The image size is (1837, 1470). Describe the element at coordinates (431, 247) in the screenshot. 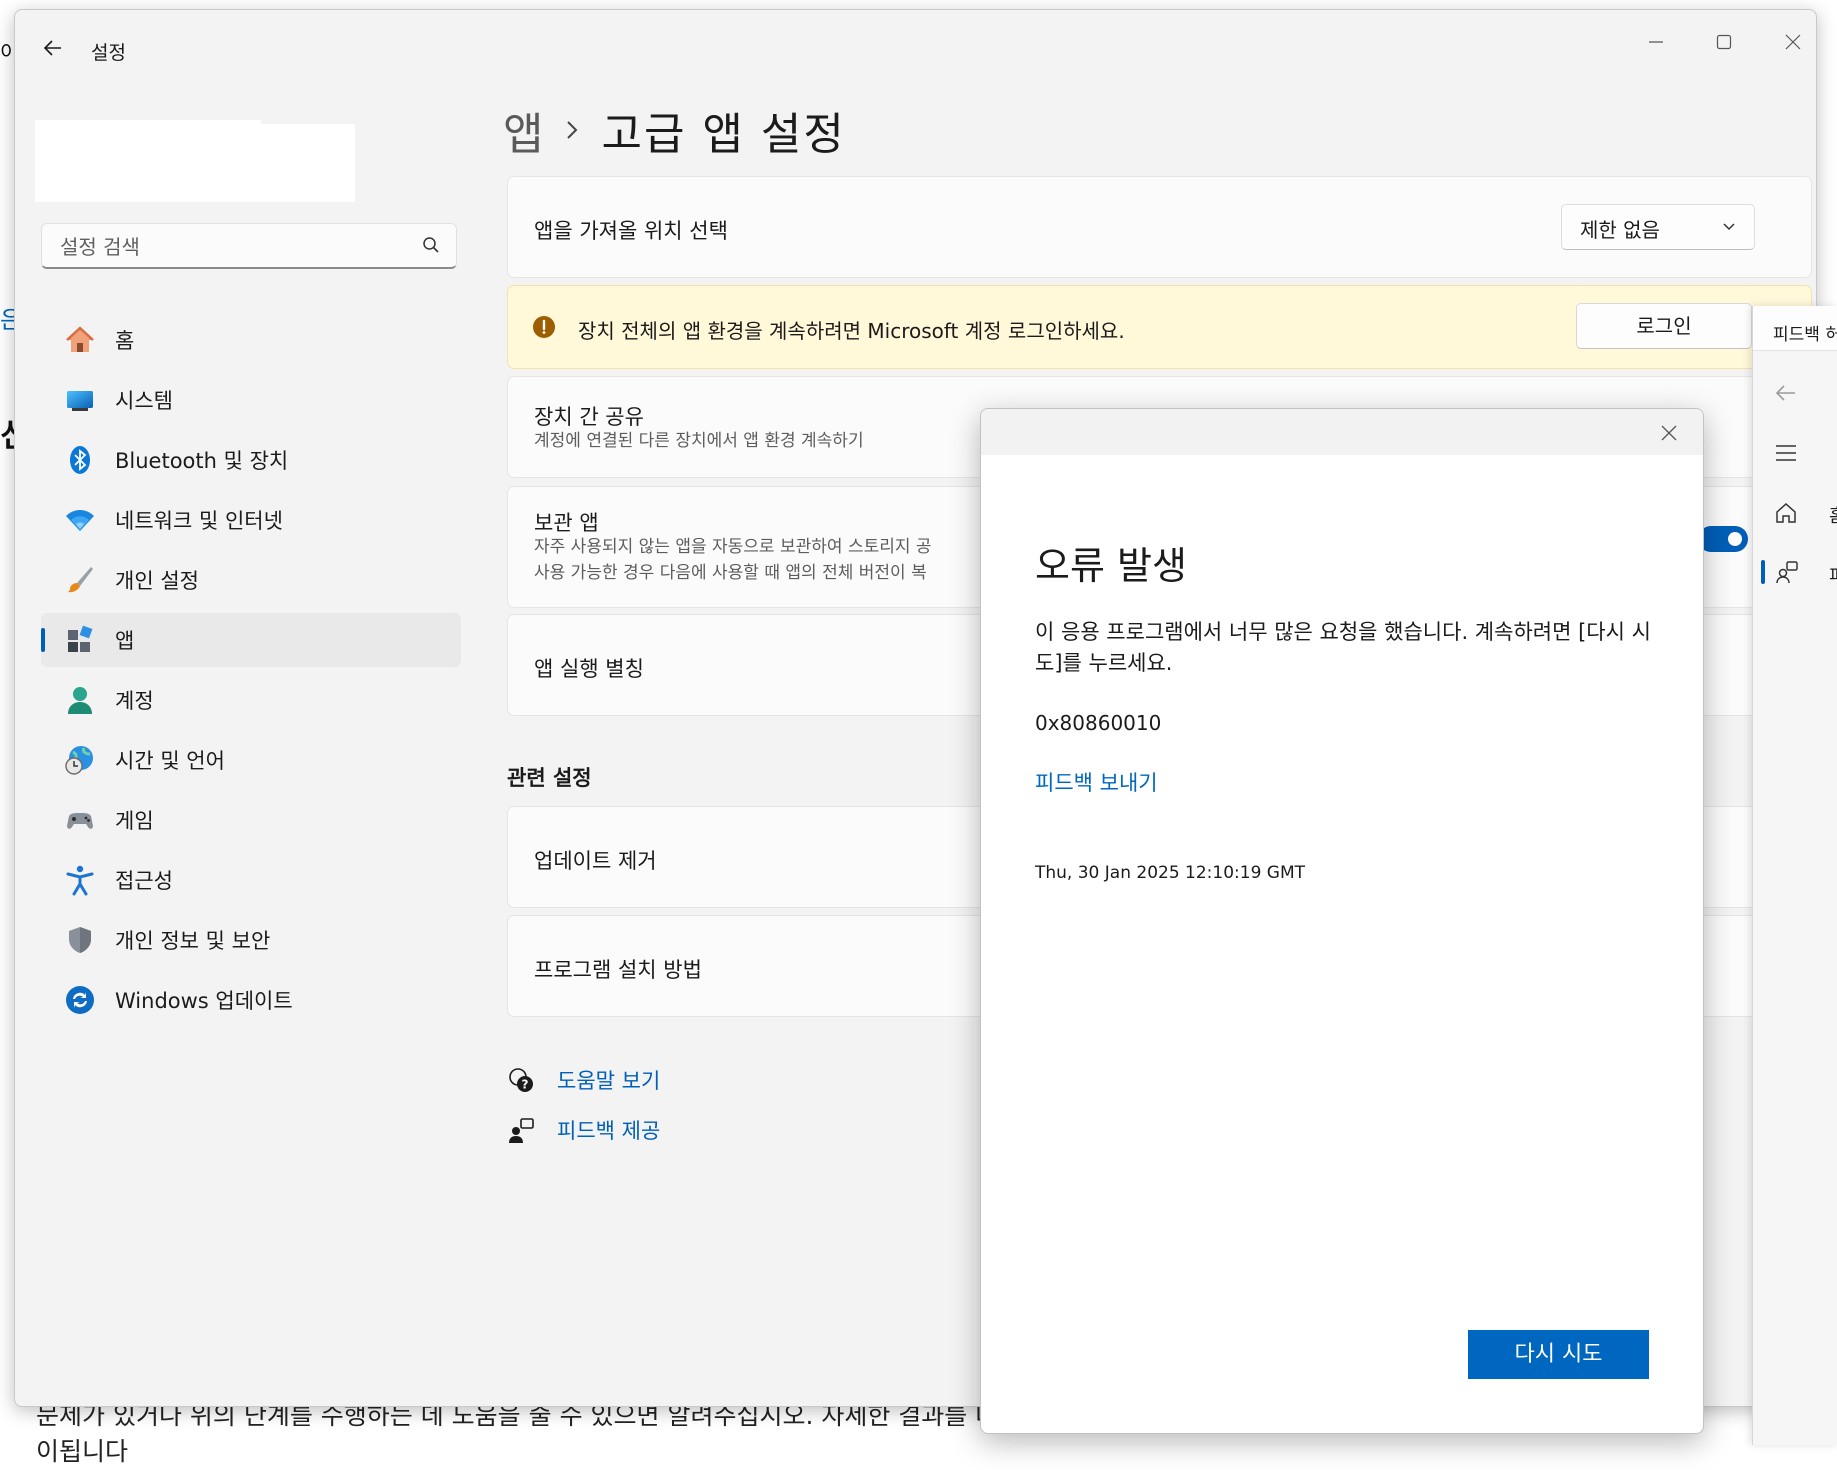

I see `search-icon` at that location.